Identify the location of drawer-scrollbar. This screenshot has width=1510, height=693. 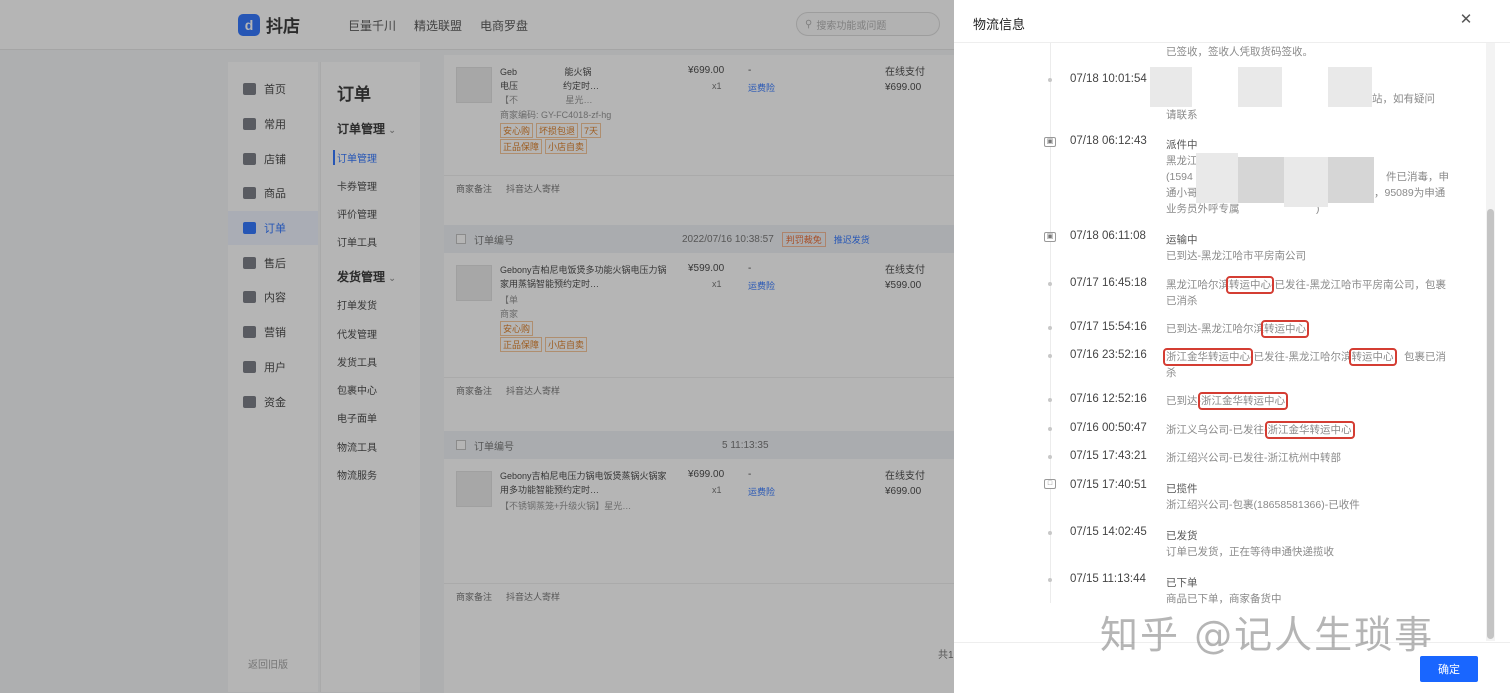
(1490, 342).